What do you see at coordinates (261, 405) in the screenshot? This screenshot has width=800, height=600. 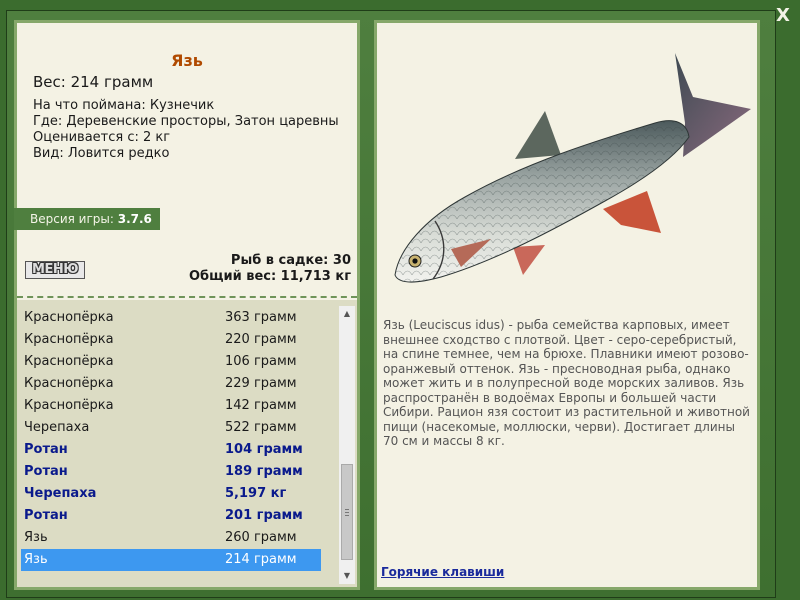 I see `list-item-weight: 142 грамм` at bounding box center [261, 405].